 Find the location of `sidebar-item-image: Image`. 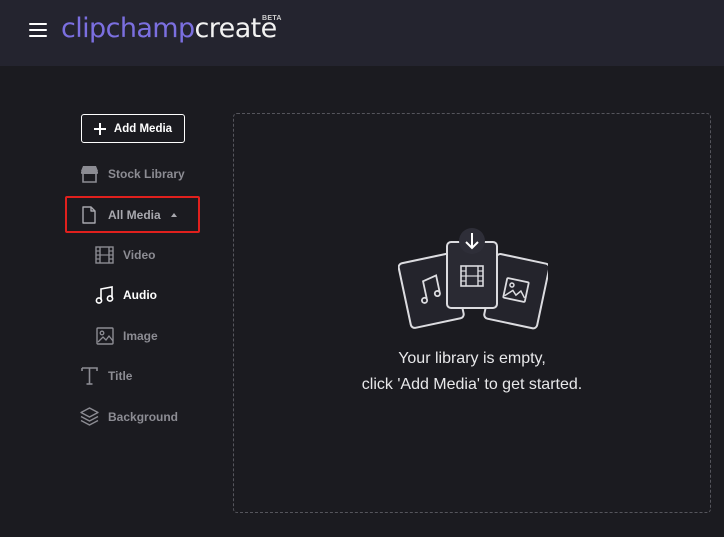

sidebar-item-image: Image is located at coordinates (127, 336).